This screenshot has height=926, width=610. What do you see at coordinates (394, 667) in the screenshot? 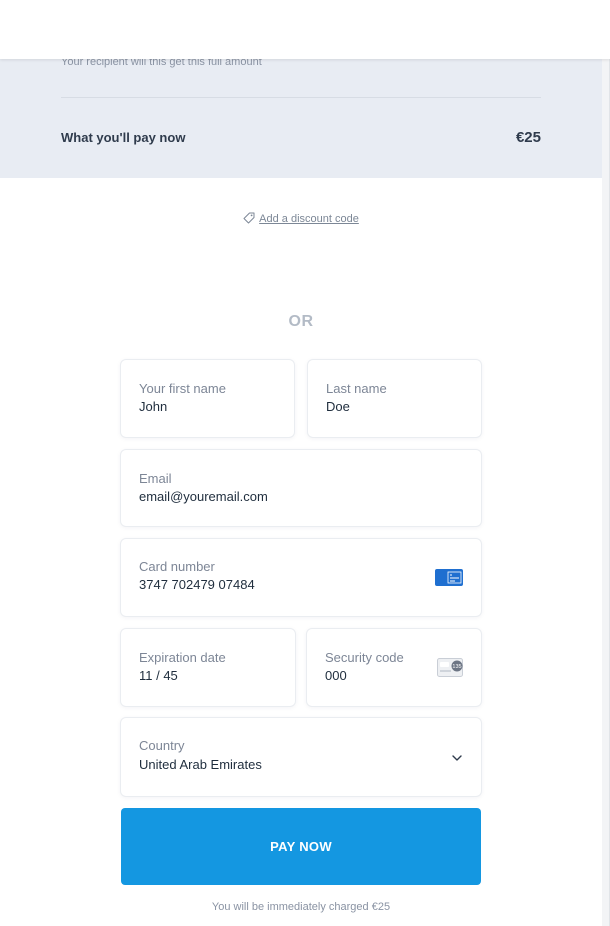
I see `security-code-field: Security code 000 135` at bounding box center [394, 667].